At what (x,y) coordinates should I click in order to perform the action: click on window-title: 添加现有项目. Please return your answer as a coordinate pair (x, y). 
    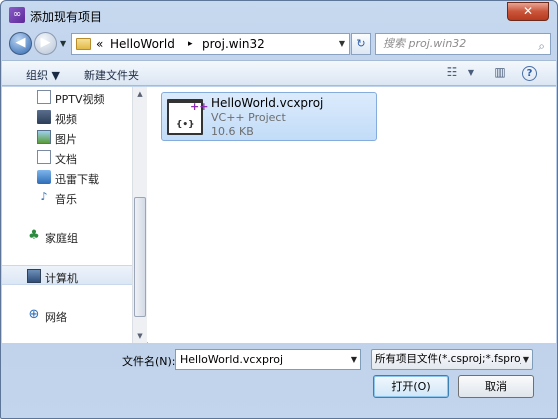
    Looking at the image, I should click on (66, 17).